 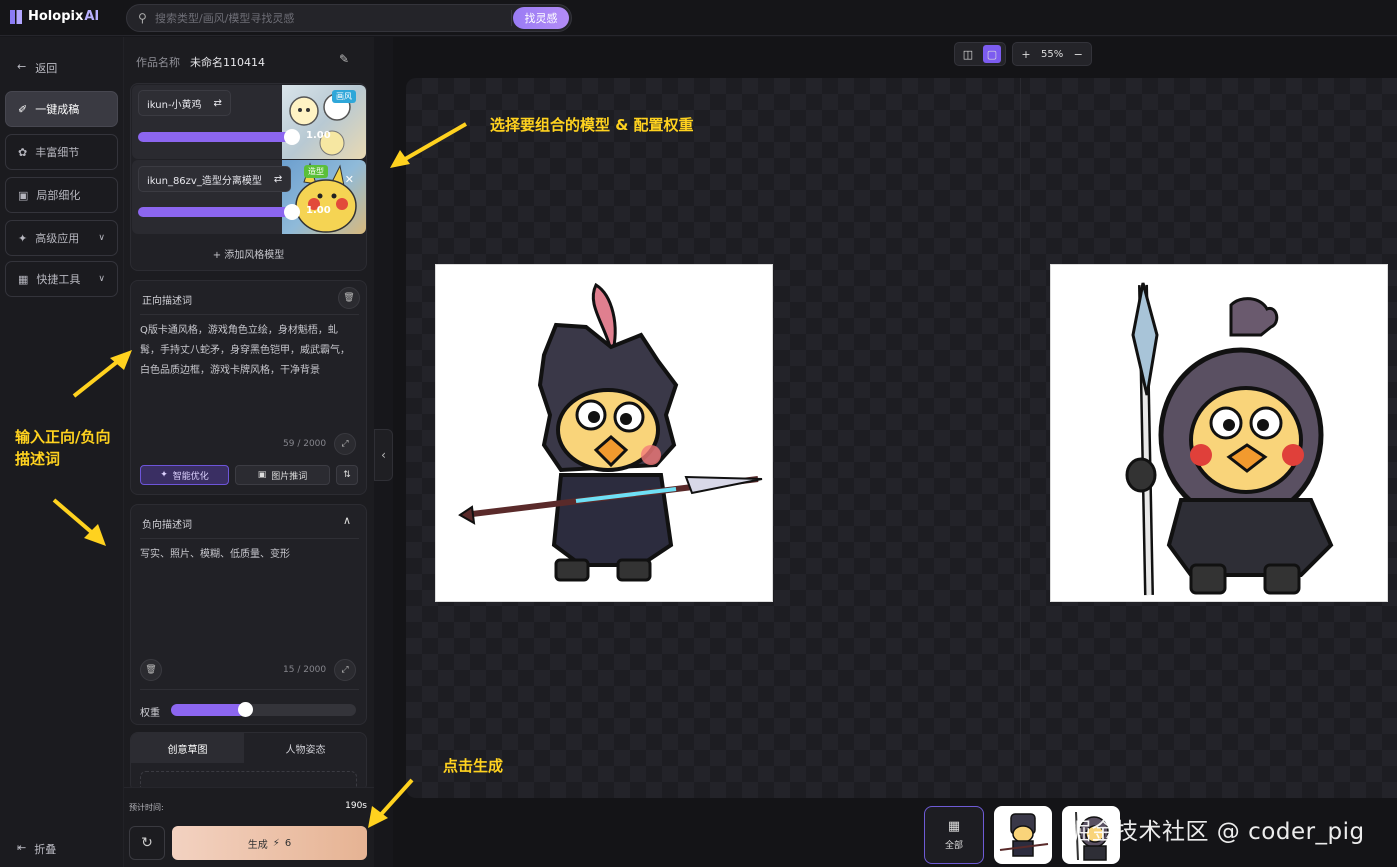 What do you see at coordinates (276, 843) in the screenshot?
I see `lightning-icon: ⚡` at bounding box center [276, 843].